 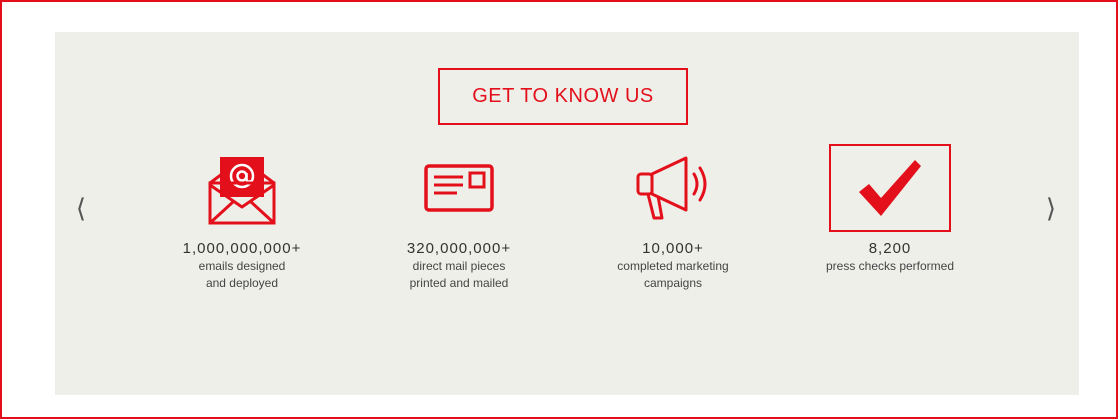 I want to click on chevron-right-icon: ⟩, so click(x=1051, y=207).